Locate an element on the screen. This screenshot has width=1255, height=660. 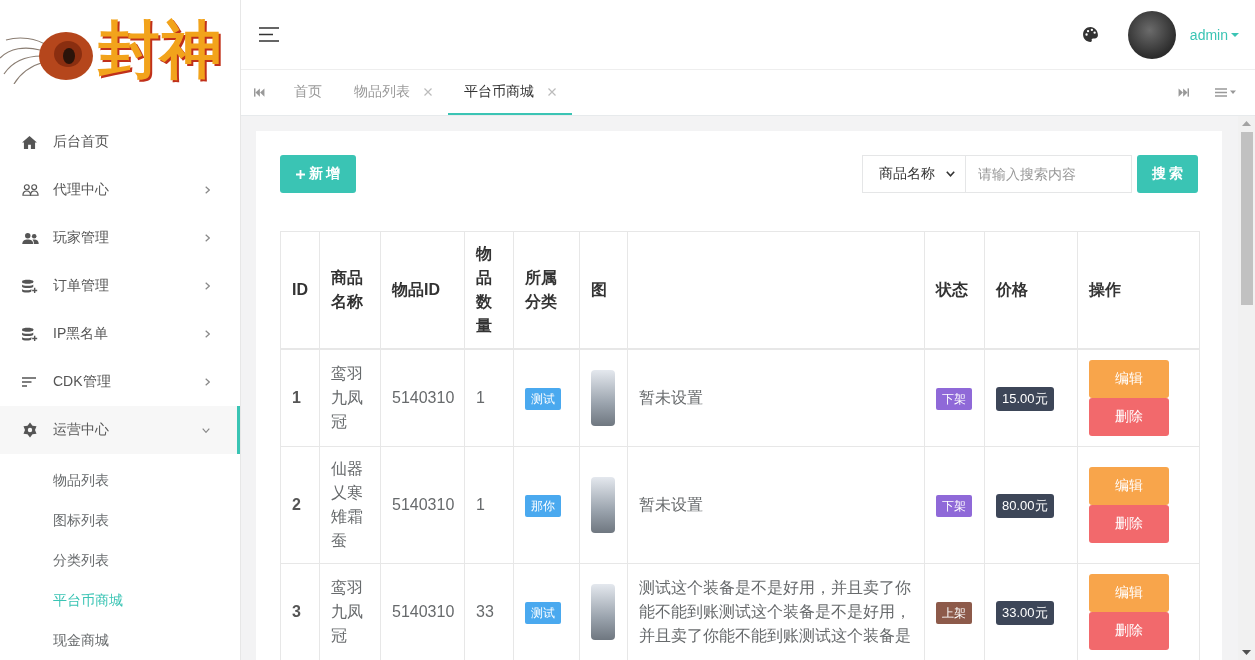
menu-item: IP黑名单 is located at coordinates (120, 334).